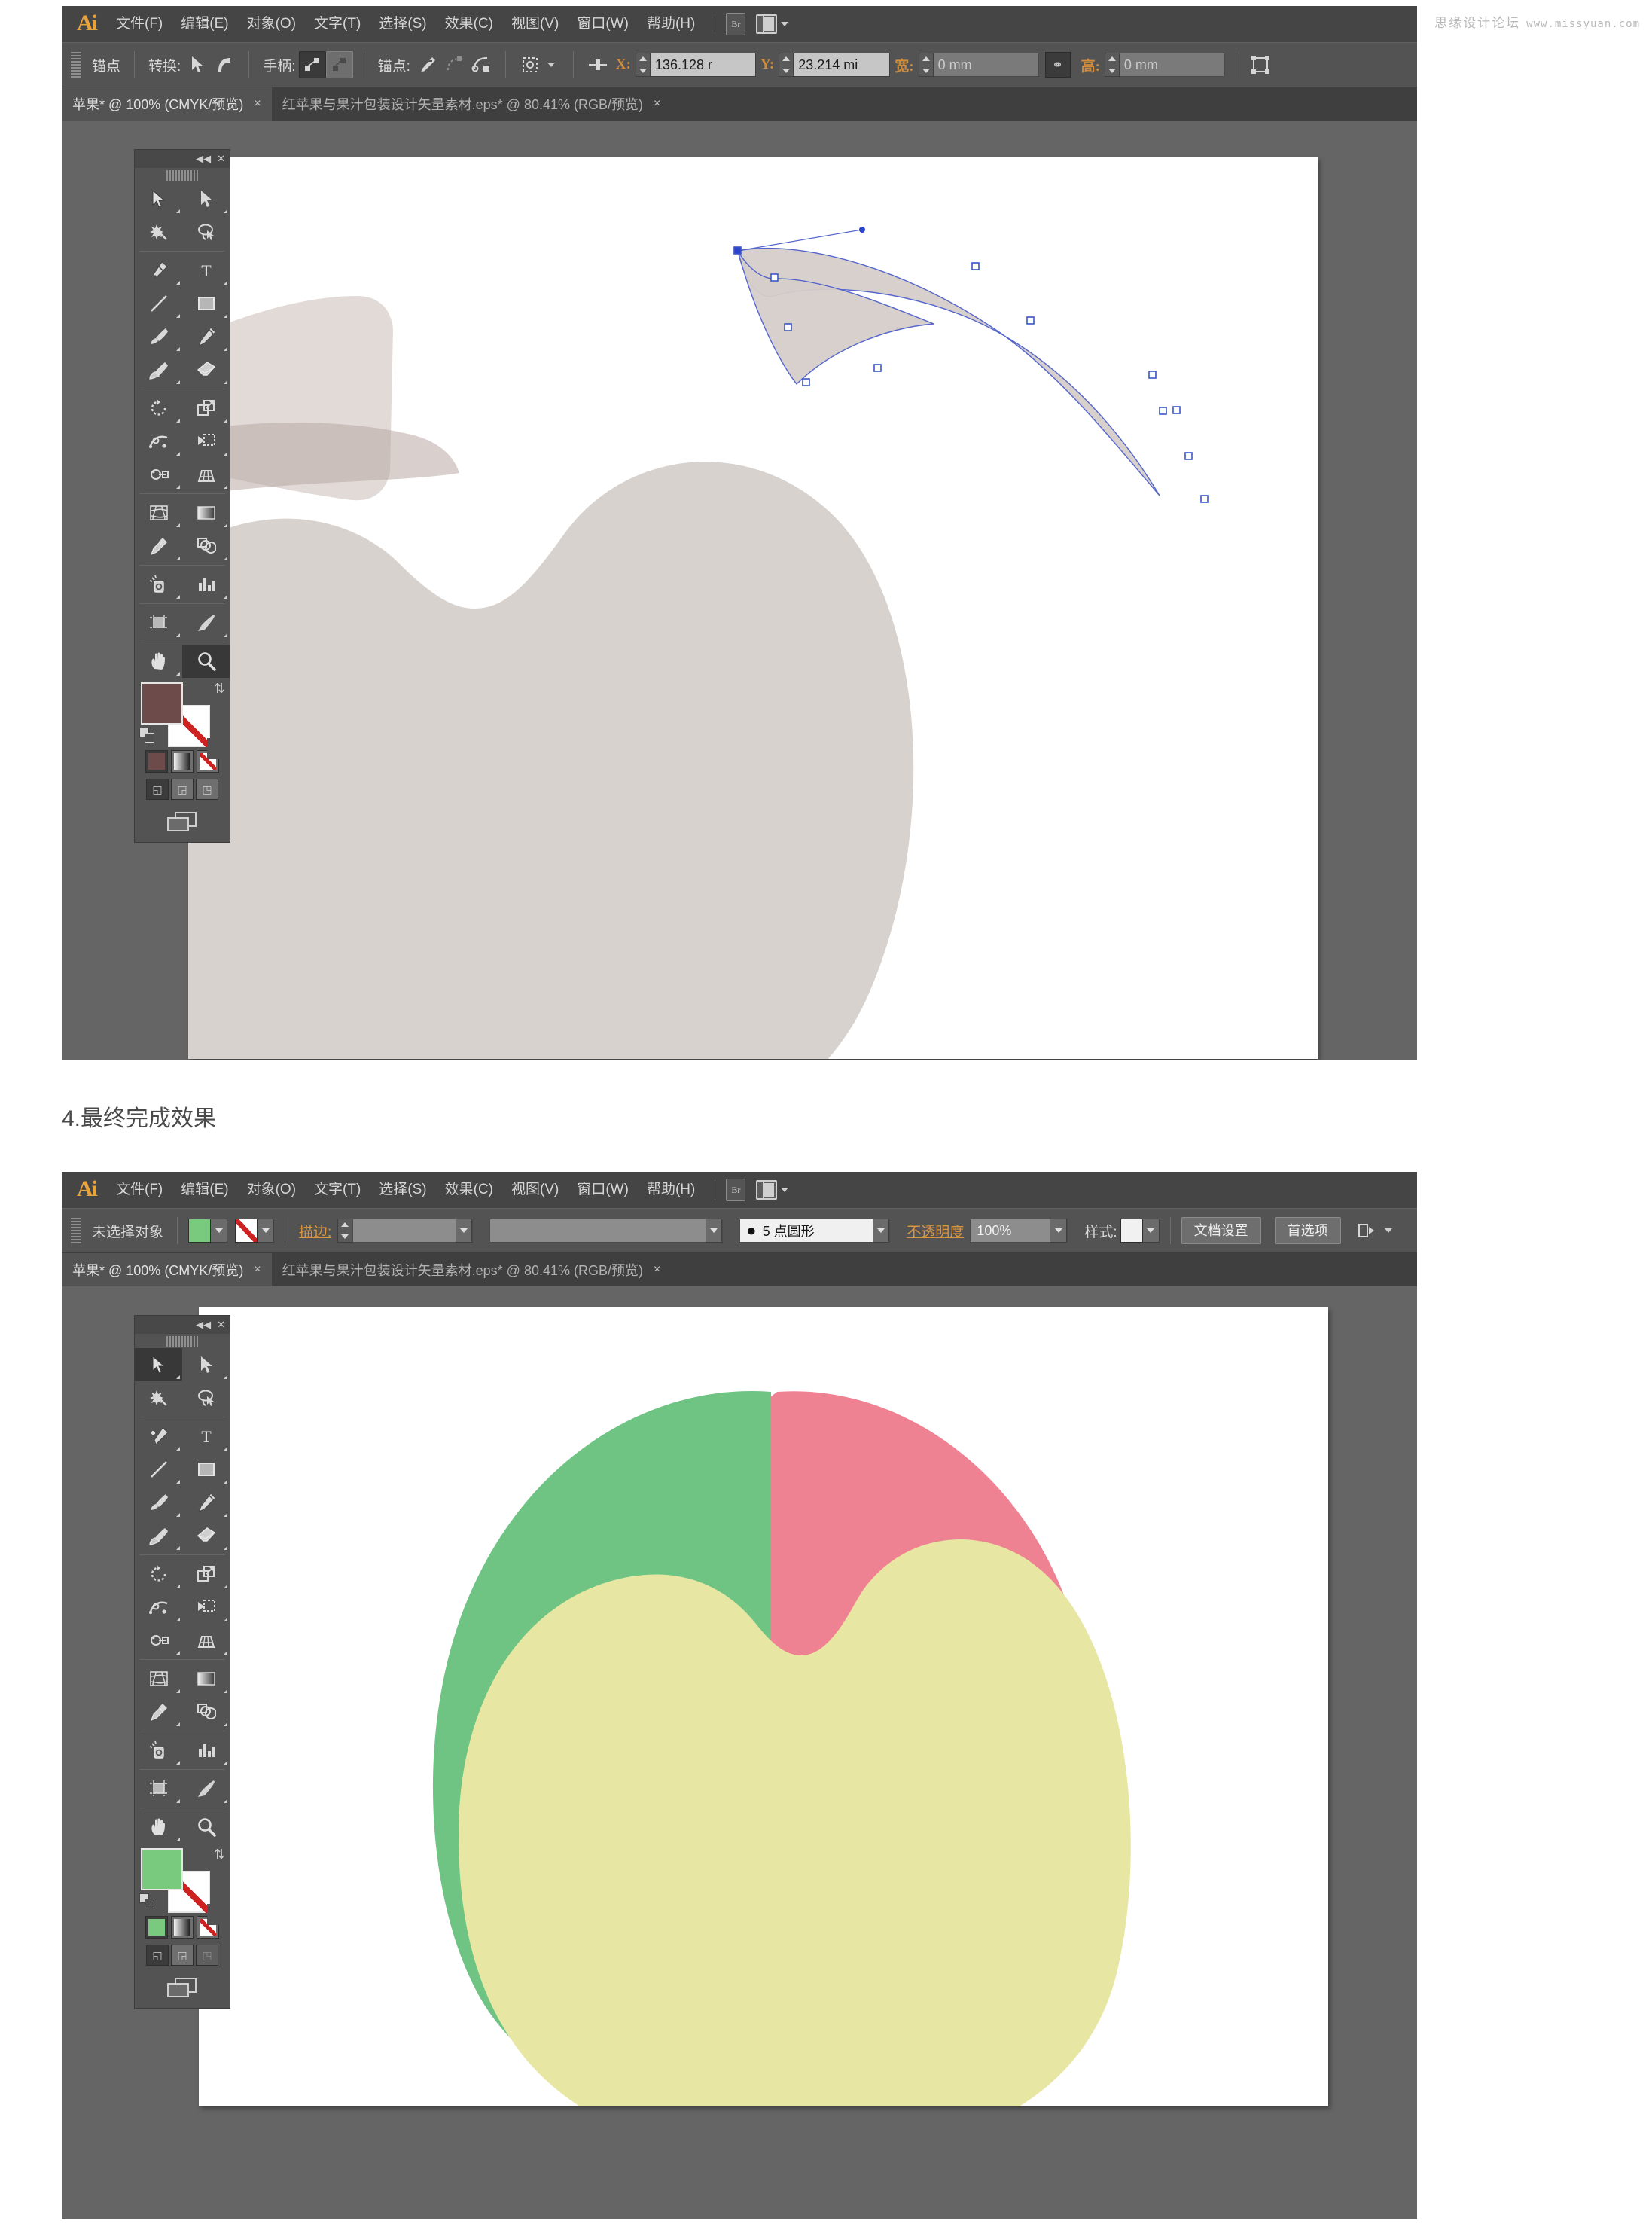  What do you see at coordinates (206, 441) in the screenshot?
I see `tool-free-transform-tool` at bounding box center [206, 441].